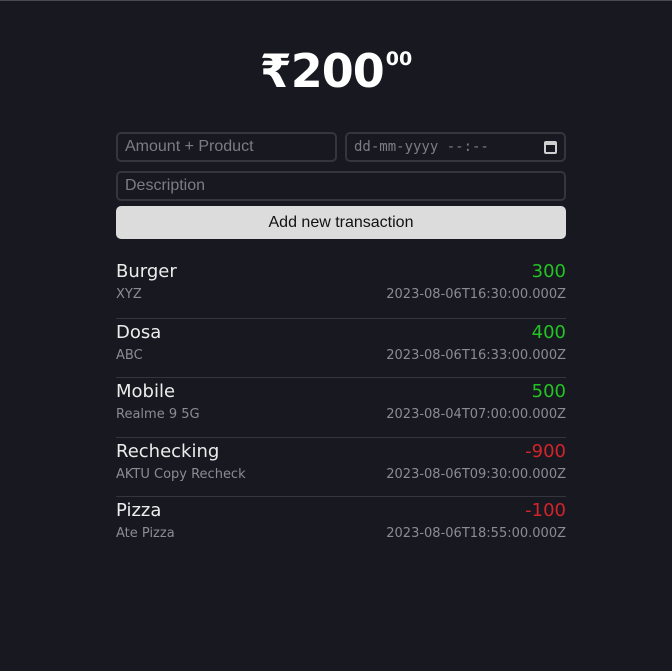 This screenshot has height=671, width=672. I want to click on transaction-date: 2023-08-04T07:00:00.000Z, so click(476, 414).